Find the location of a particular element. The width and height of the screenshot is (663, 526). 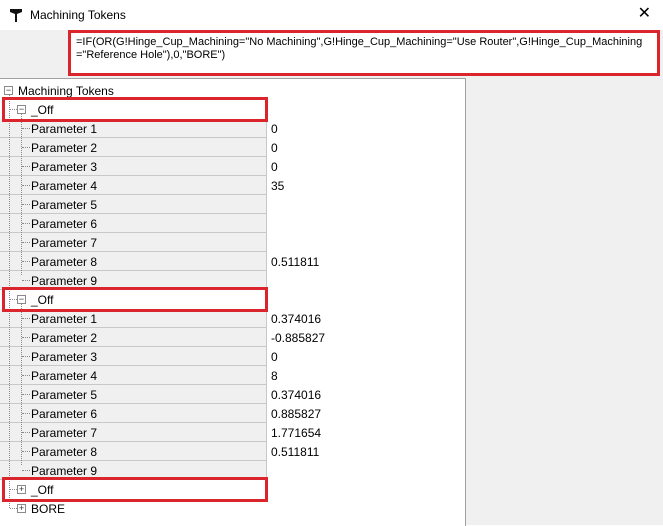

tree-param-row: Parameter 2 -0.885827 is located at coordinates (231, 337).